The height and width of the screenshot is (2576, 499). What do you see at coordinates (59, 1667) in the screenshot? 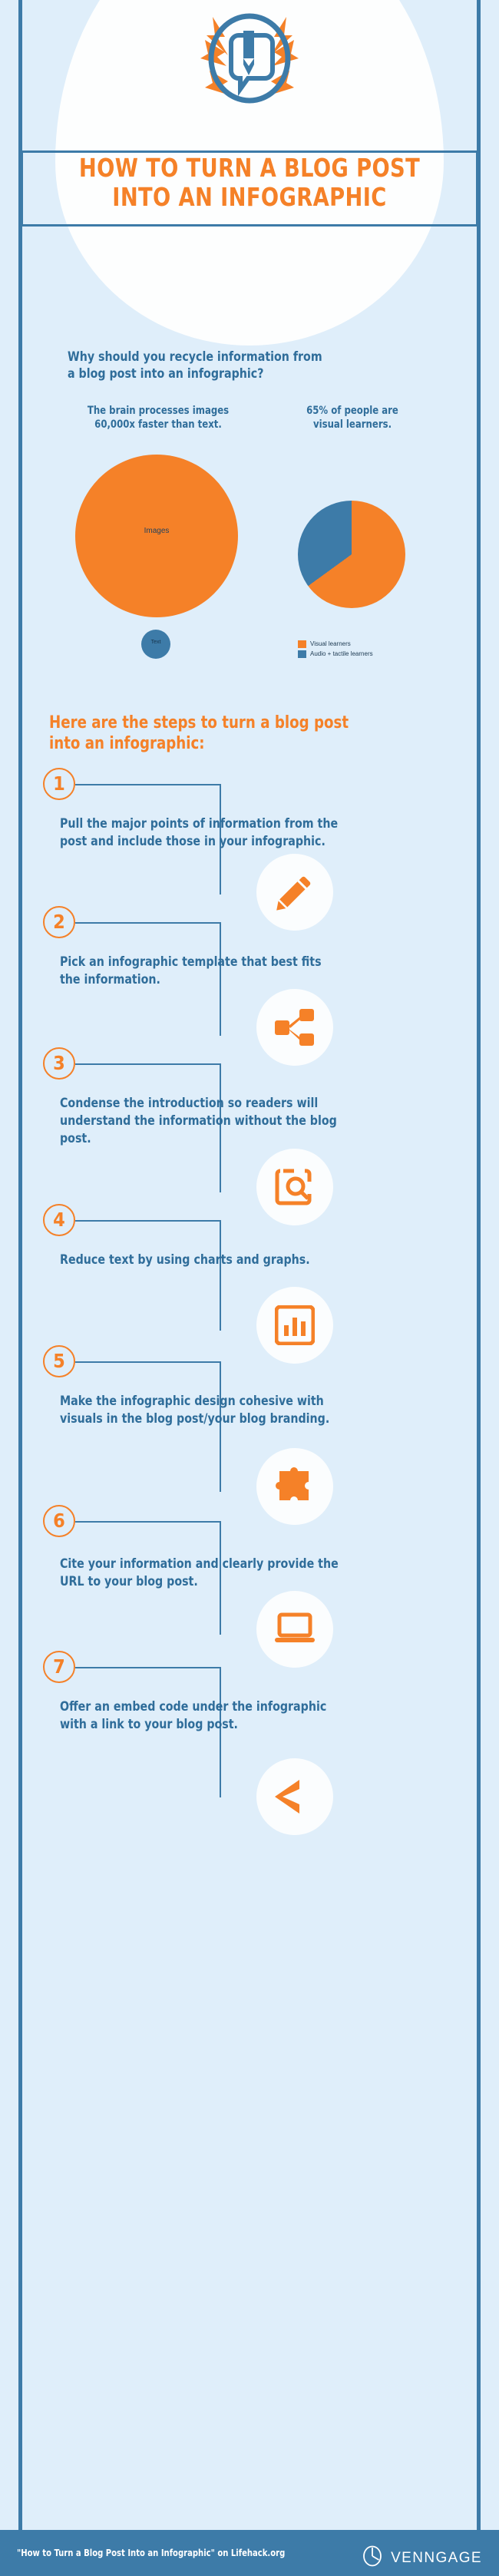
I see `step-7-number: 7` at bounding box center [59, 1667].